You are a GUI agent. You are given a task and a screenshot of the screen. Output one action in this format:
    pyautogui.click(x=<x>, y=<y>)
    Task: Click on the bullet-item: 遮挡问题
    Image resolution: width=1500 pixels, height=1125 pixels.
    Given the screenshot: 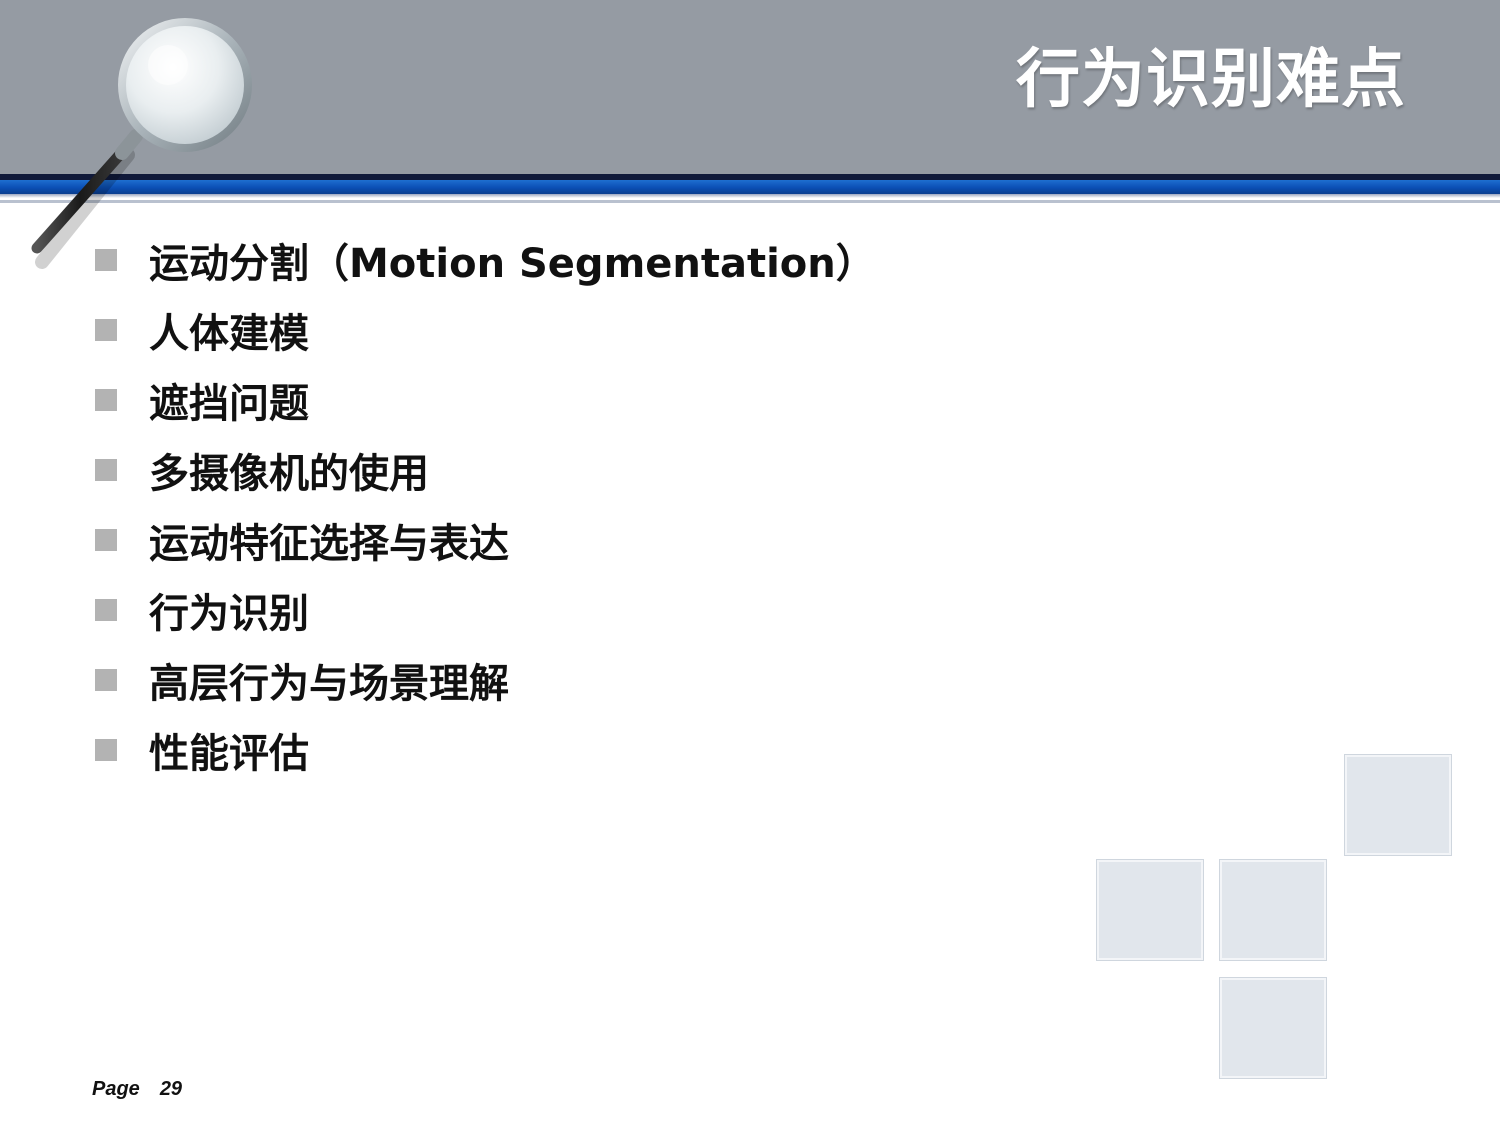 What is the action you would take?
    pyautogui.click(x=485, y=400)
    